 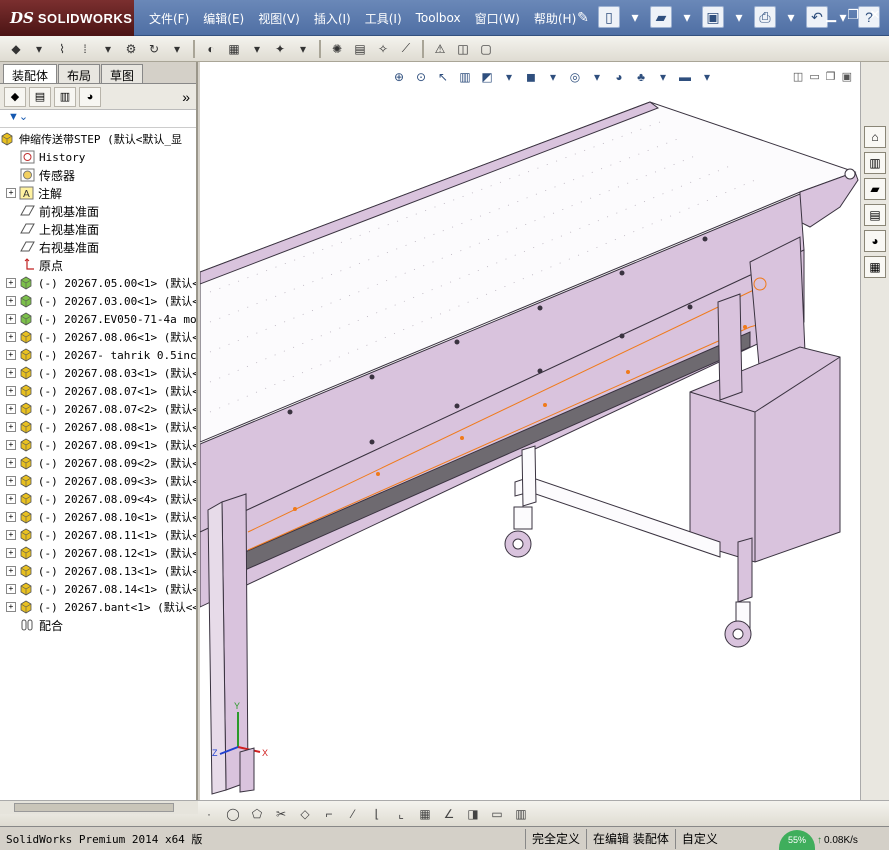 What do you see at coordinates (98, 445) in the screenshot?
I see `tree-component: + (-) 20267.08.09<1> (默认<` at bounding box center [98, 445].